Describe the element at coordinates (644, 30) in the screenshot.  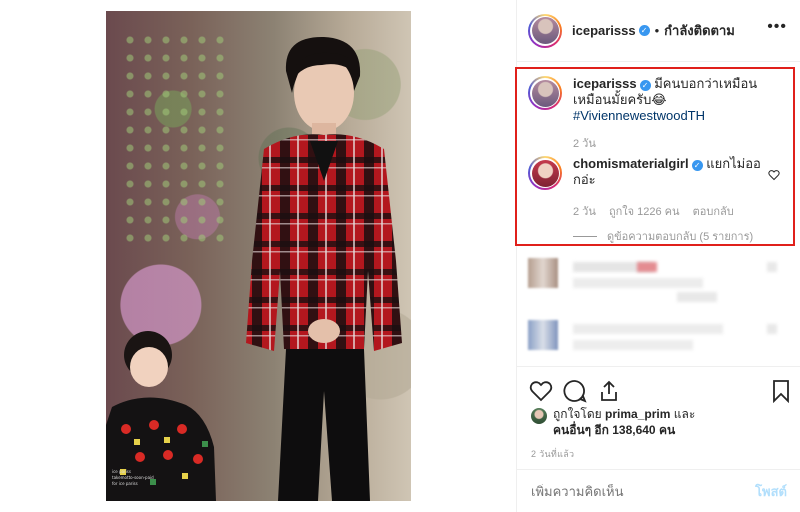
I see `verified-badge-icon: ✓` at that location.